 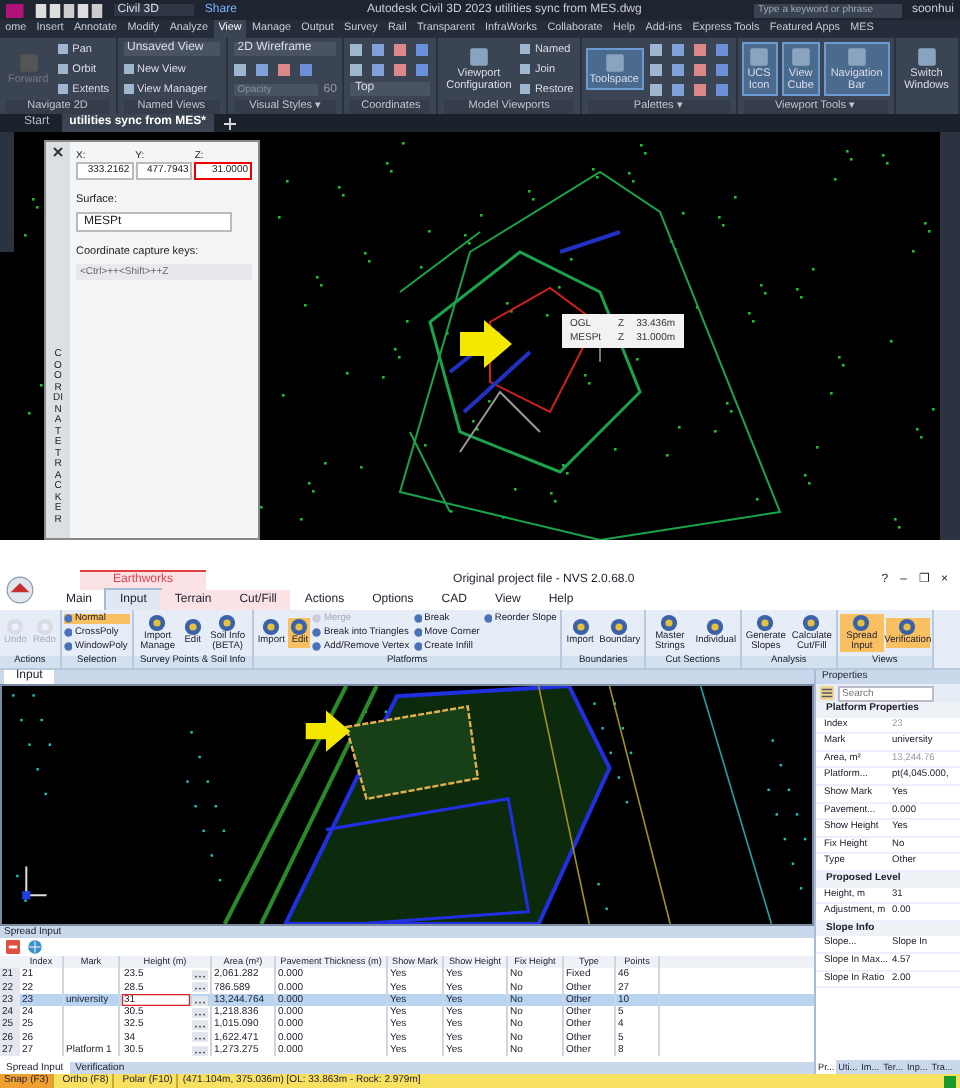 What do you see at coordinates (827, 693) in the screenshot?
I see `sort-icon` at bounding box center [827, 693].